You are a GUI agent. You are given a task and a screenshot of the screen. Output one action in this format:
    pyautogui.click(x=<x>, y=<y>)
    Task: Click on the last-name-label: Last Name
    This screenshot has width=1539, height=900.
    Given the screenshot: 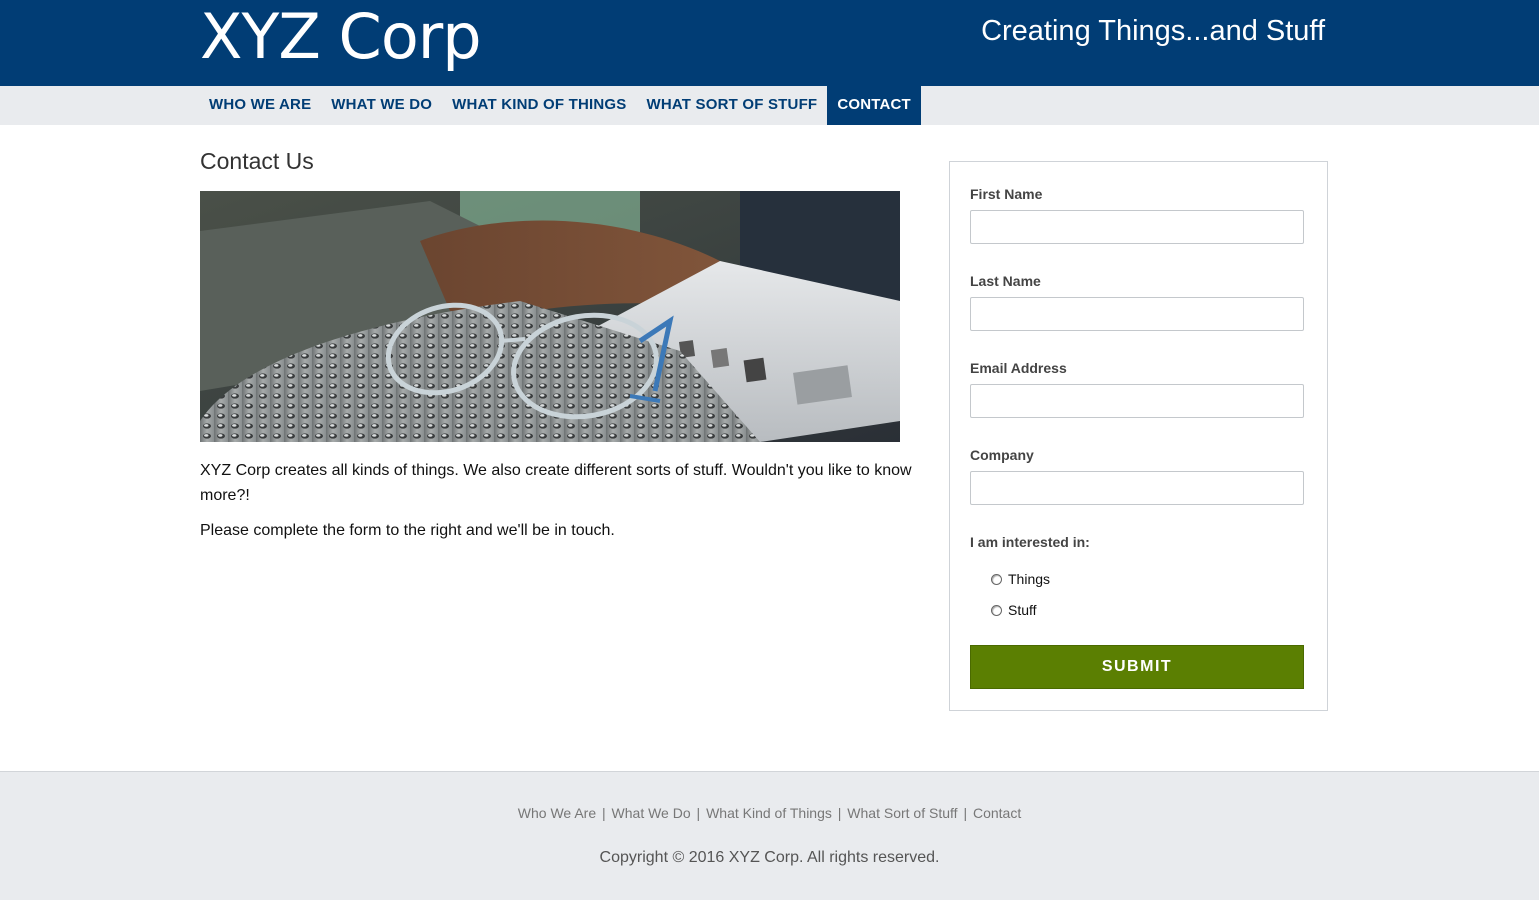 What is the action you would take?
    pyautogui.click(x=1005, y=281)
    